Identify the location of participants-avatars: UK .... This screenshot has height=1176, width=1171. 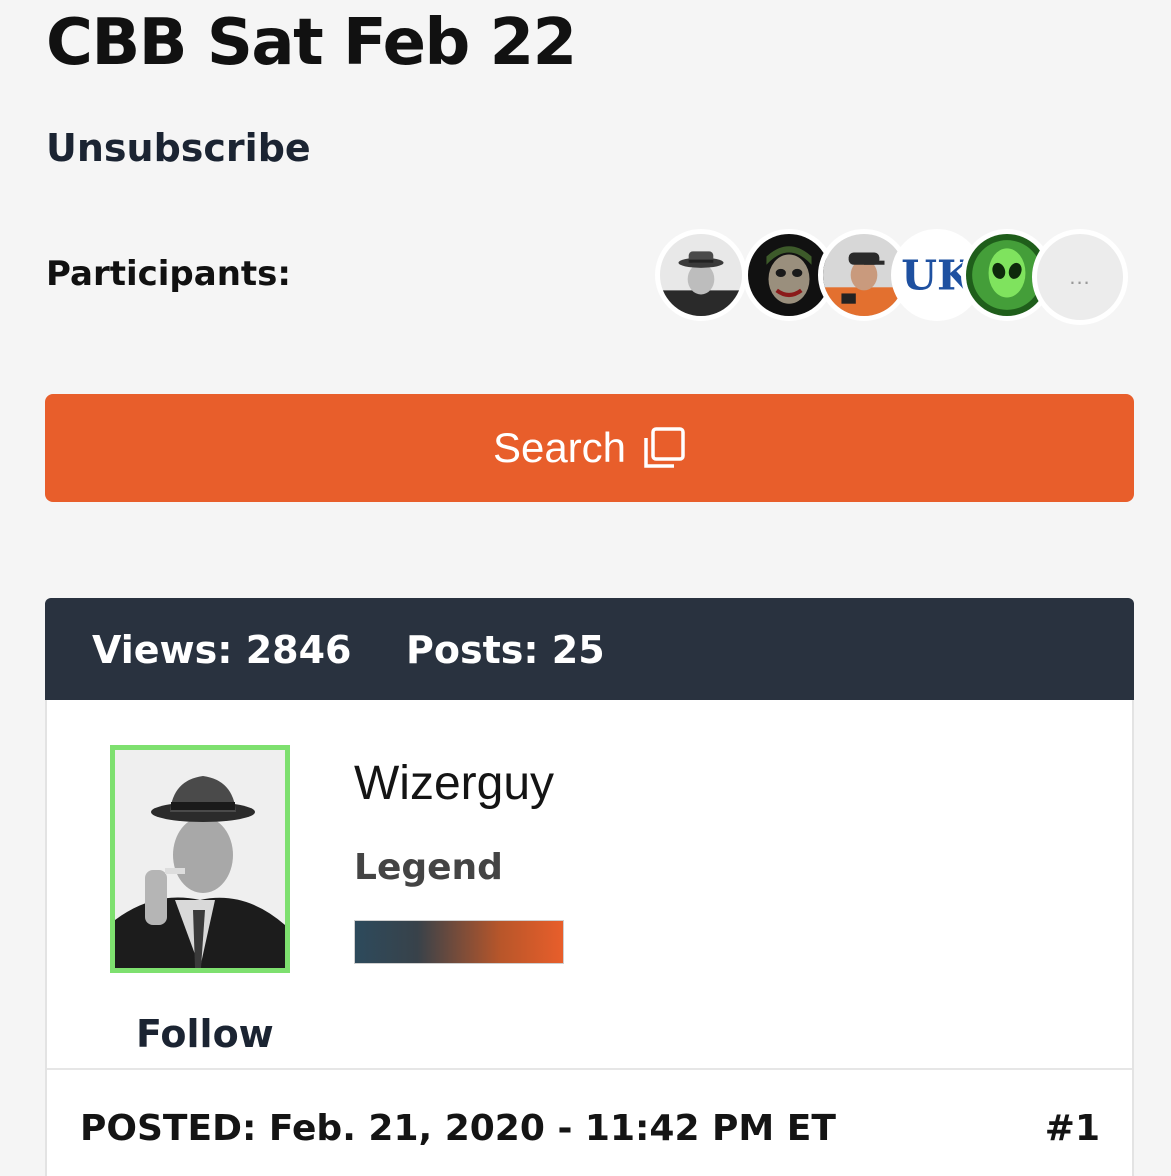
(895, 279).